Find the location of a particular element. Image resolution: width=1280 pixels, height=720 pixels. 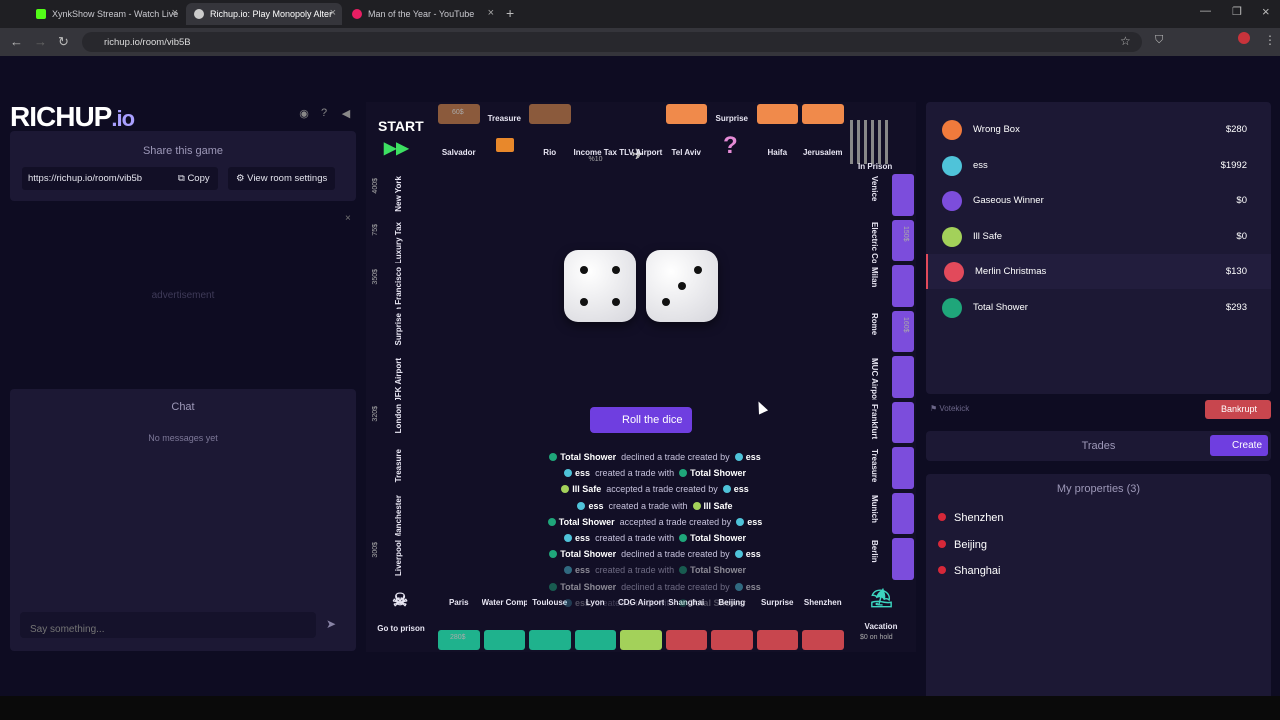

player-row: Merlin Christmas $130 is located at coordinates (1098, 271).